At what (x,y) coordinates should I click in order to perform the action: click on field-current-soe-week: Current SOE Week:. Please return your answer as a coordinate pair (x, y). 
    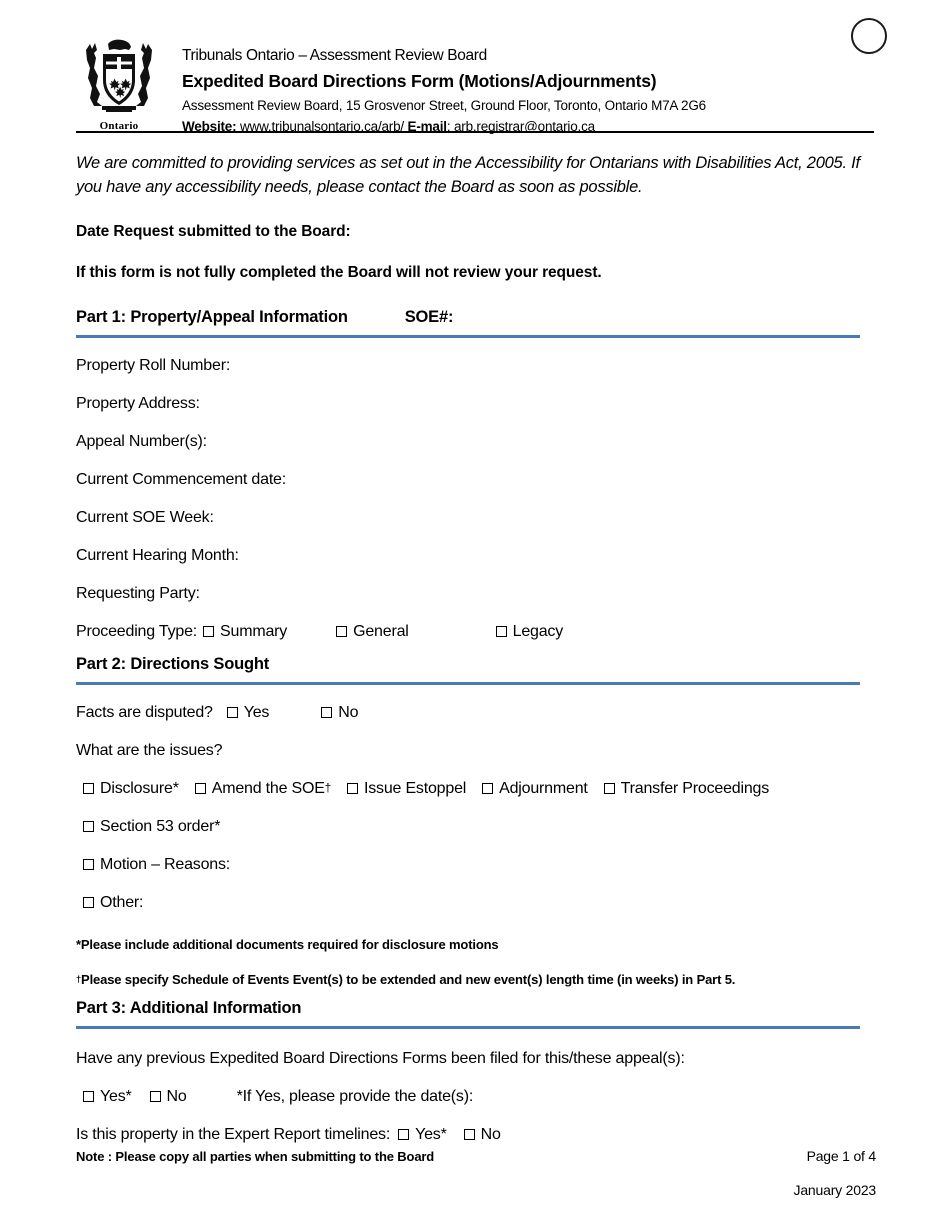
    Looking at the image, I should click on (476, 518).